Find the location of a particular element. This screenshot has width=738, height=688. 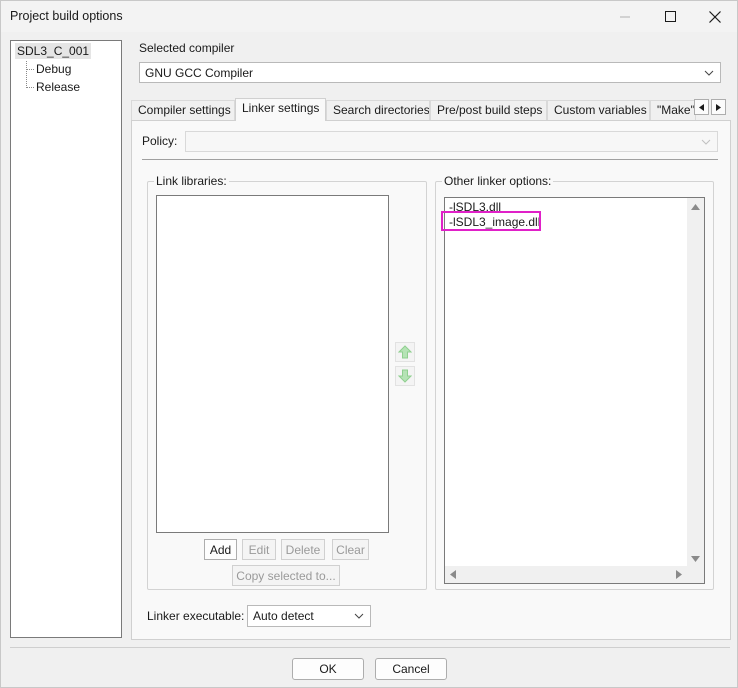

tab-make: "Make" is located at coordinates (673, 110).